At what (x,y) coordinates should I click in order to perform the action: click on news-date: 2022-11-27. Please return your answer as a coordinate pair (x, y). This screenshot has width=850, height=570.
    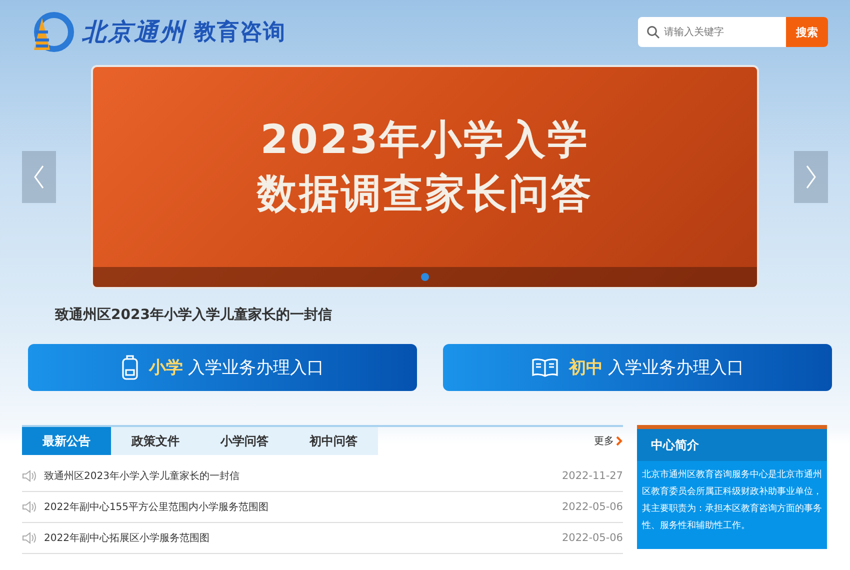
    Looking at the image, I should click on (592, 476).